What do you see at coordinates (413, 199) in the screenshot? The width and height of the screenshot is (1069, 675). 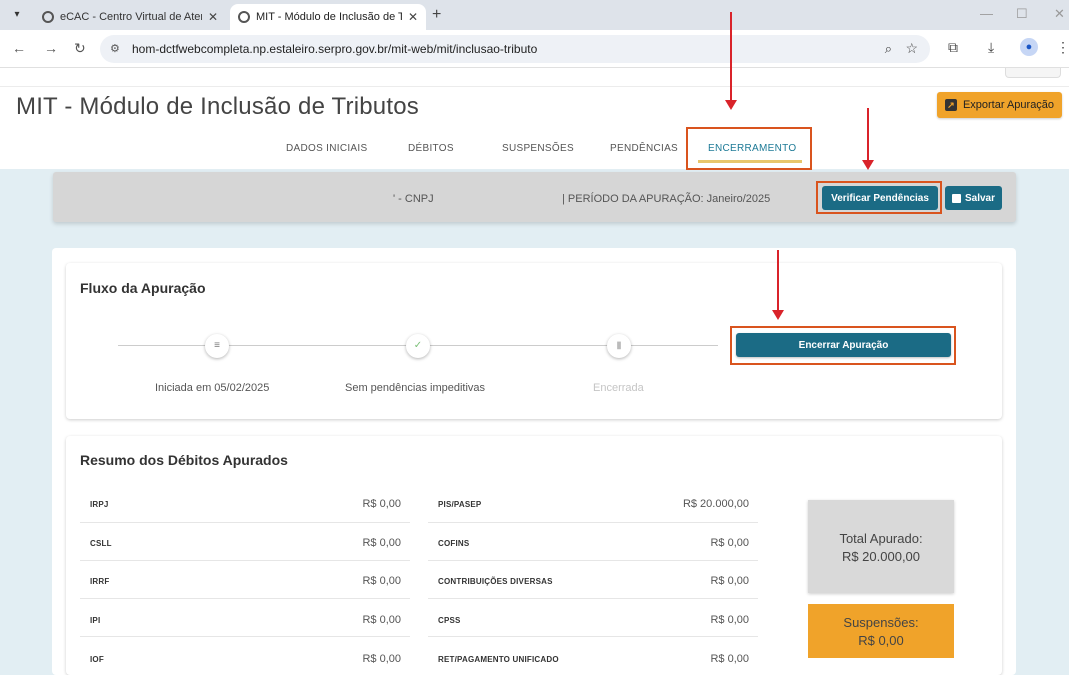 I see `cnpj-text: ' - CNPJ` at bounding box center [413, 199].